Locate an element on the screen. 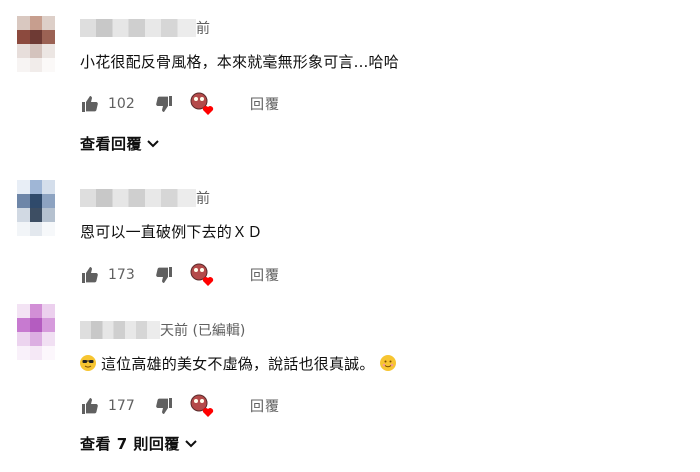 Image resolution: width=700 pixels, height=472 pixels. comment-actions: 173 回覆 is located at coordinates (180, 275).